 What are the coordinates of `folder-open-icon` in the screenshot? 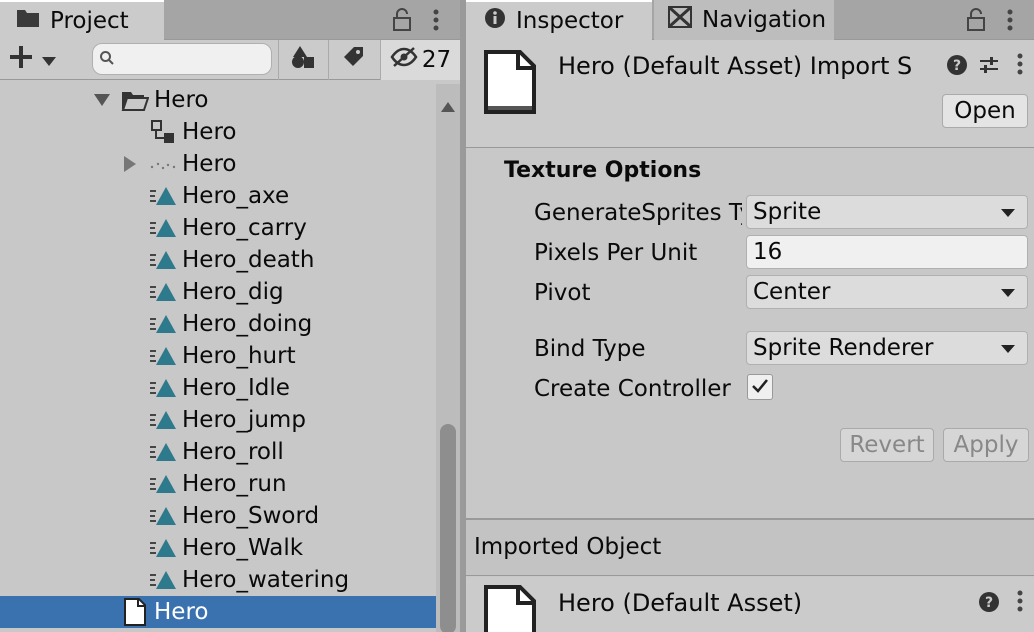 It's located at (135, 100).